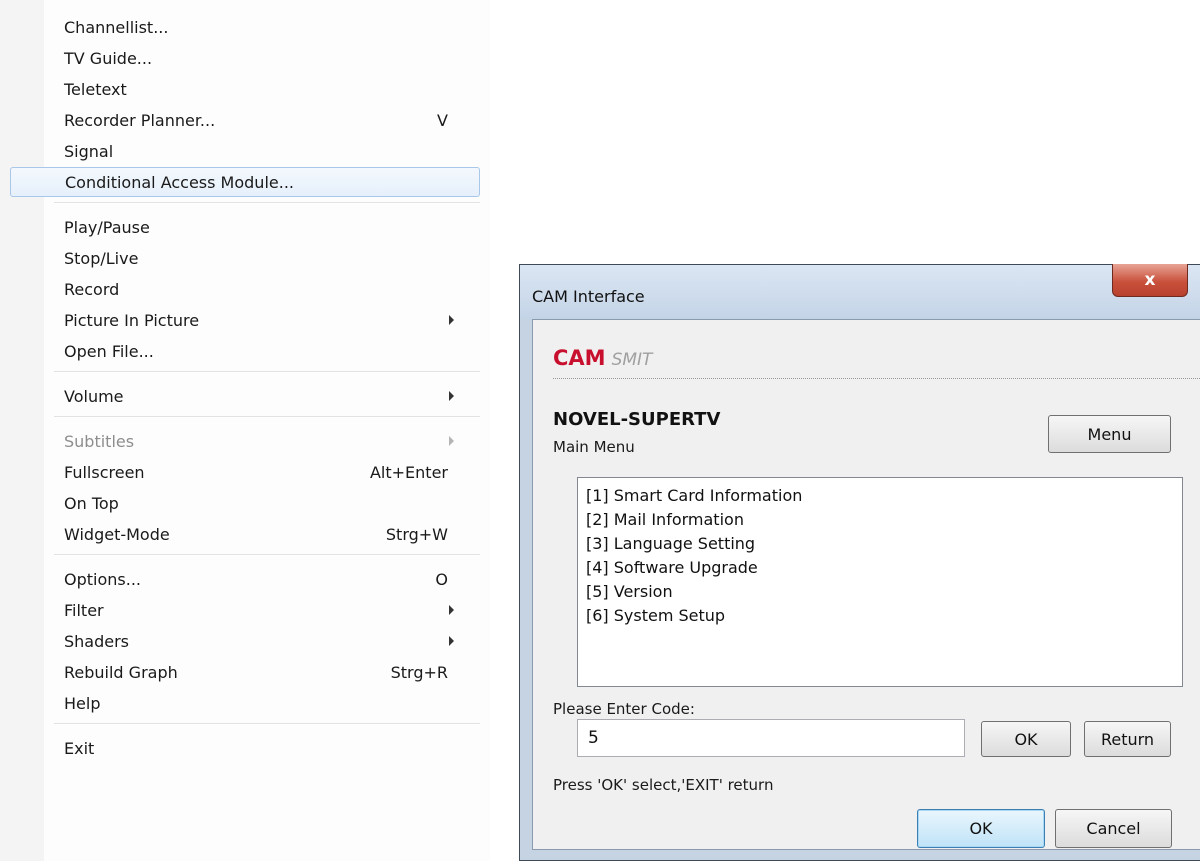 This screenshot has height=861, width=1200. What do you see at coordinates (245, 672) in the screenshot?
I see `menu-item-rebuild-graph: Rebuild Graph Strg+R` at bounding box center [245, 672].